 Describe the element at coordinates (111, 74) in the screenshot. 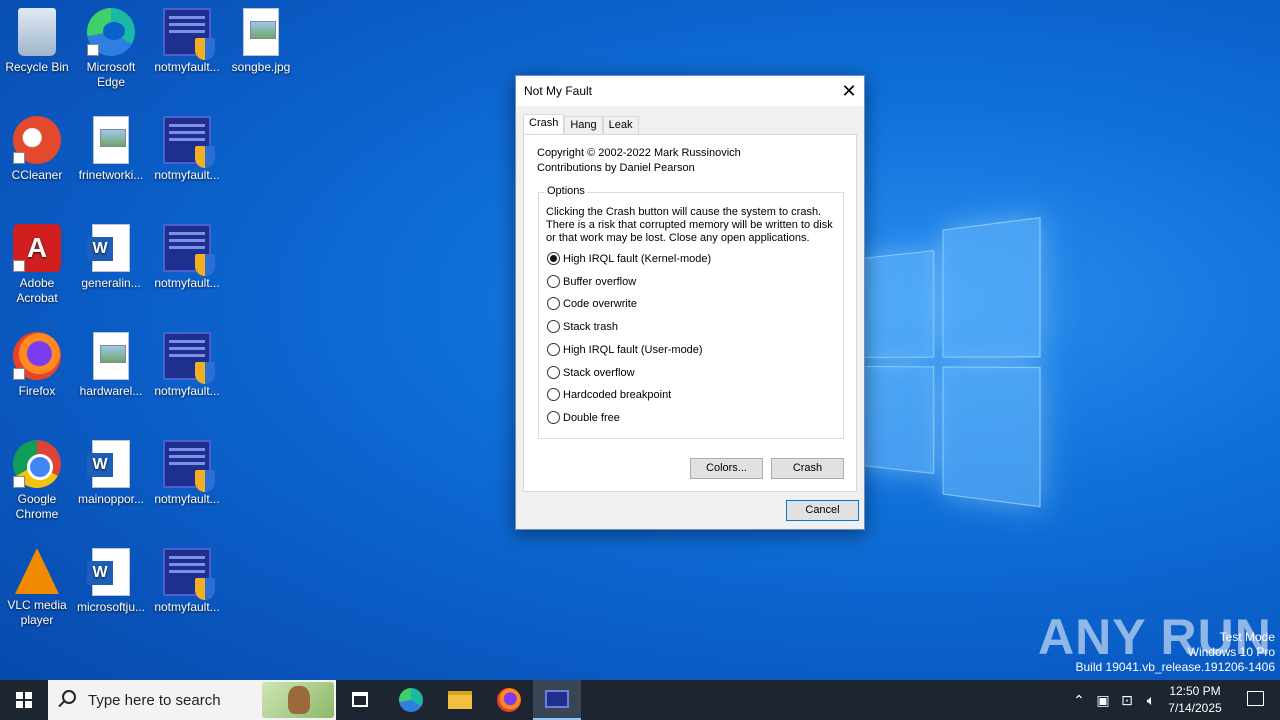

I see `desktop-icon-label: Microsoft Edge` at that location.